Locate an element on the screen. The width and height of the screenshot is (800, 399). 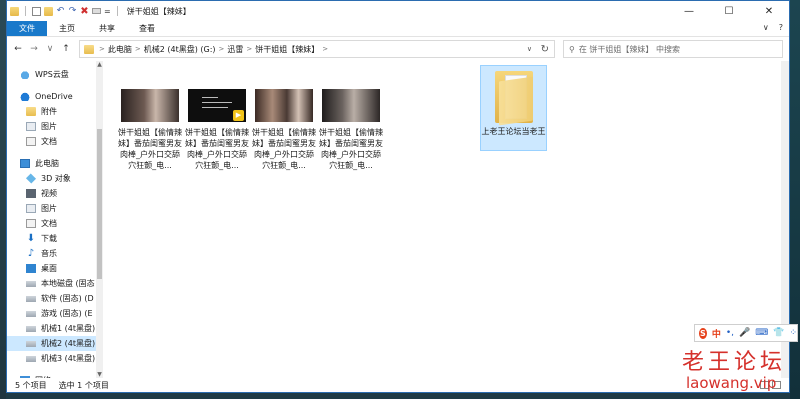
minimize-button: — is located at coordinates (689, 11).